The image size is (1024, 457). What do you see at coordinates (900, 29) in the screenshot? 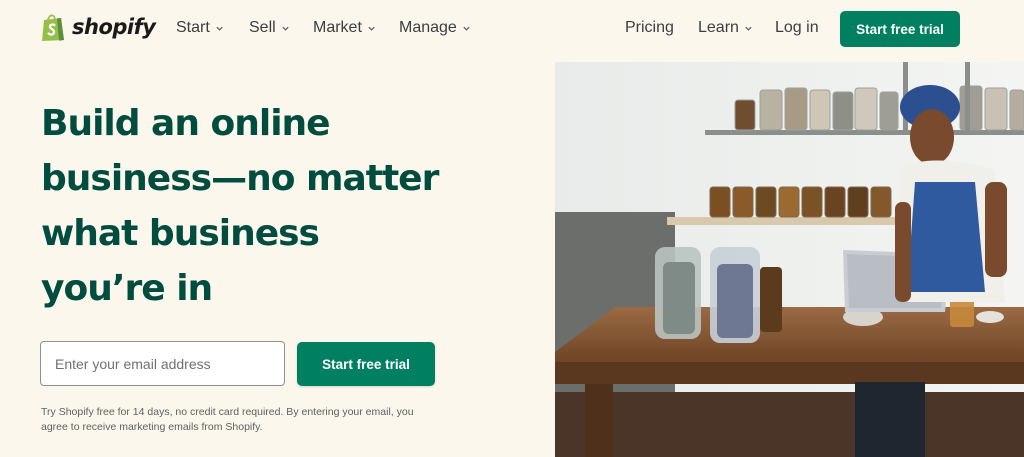
I see `nav-start-free-trial-button: Start free trial` at bounding box center [900, 29].